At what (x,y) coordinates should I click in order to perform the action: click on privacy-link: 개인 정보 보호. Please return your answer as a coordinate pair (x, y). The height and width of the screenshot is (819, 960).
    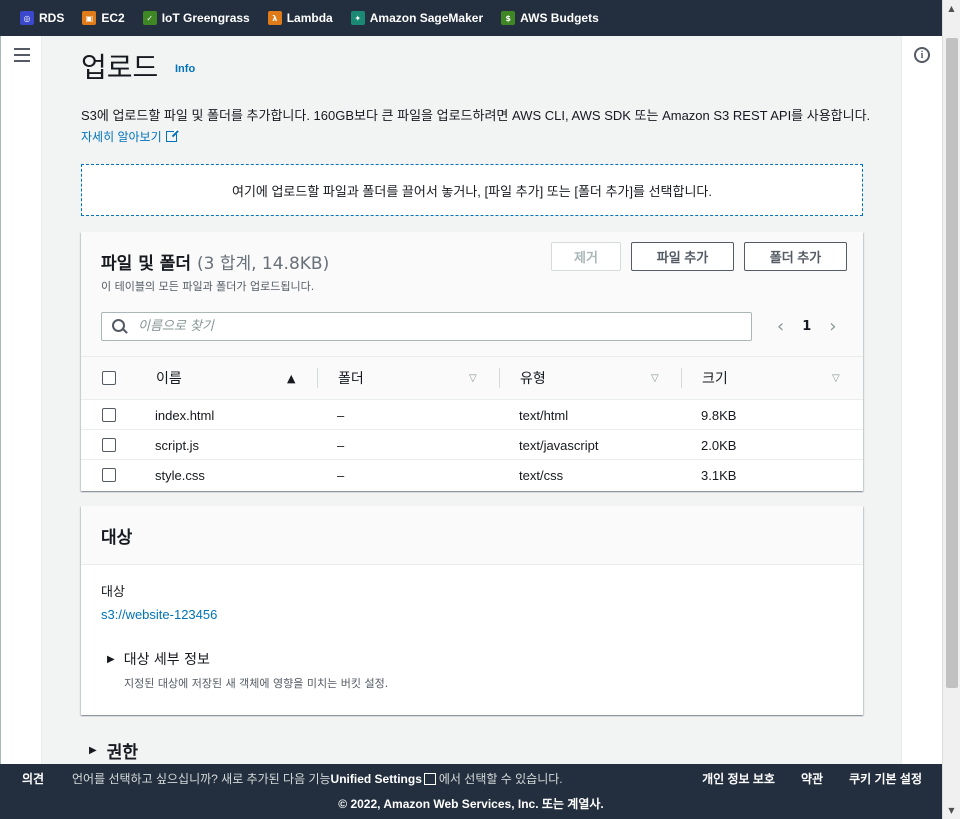
    Looking at the image, I should click on (738, 778).